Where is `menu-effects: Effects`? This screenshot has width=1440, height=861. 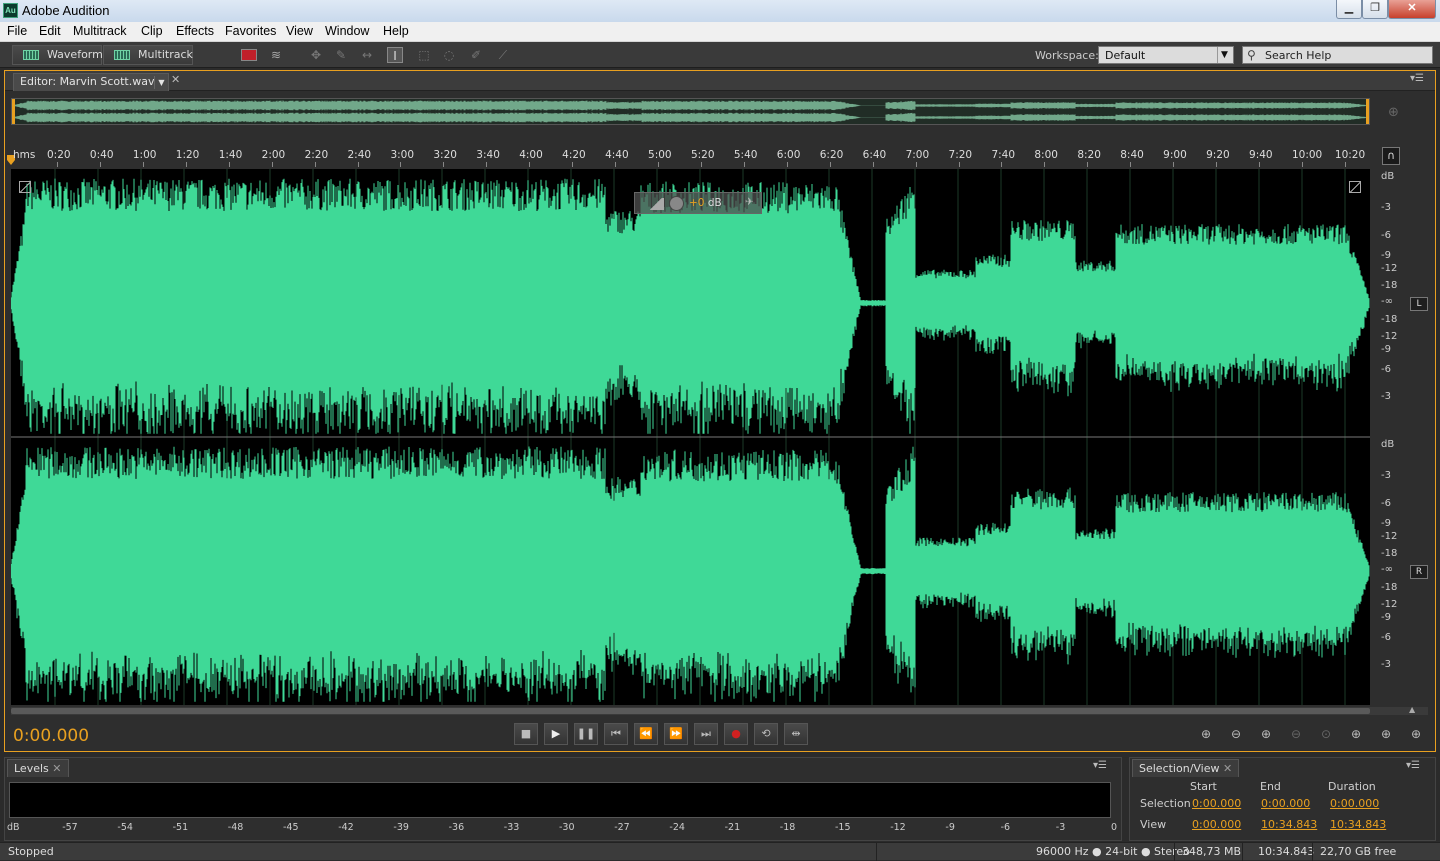
menu-effects: Effects is located at coordinates (195, 31).